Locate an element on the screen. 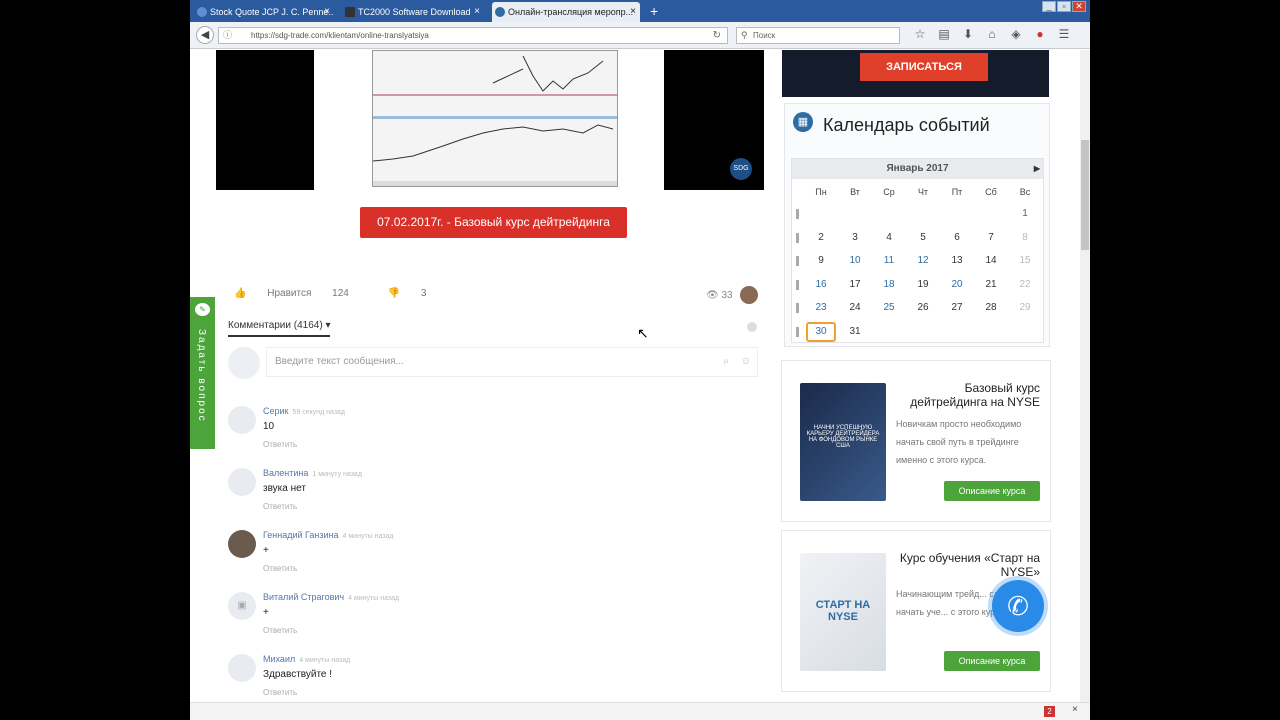 Image resolution: width=1280 pixels, height=720 pixels. adblock-icon: ● is located at coordinates (1040, 34).